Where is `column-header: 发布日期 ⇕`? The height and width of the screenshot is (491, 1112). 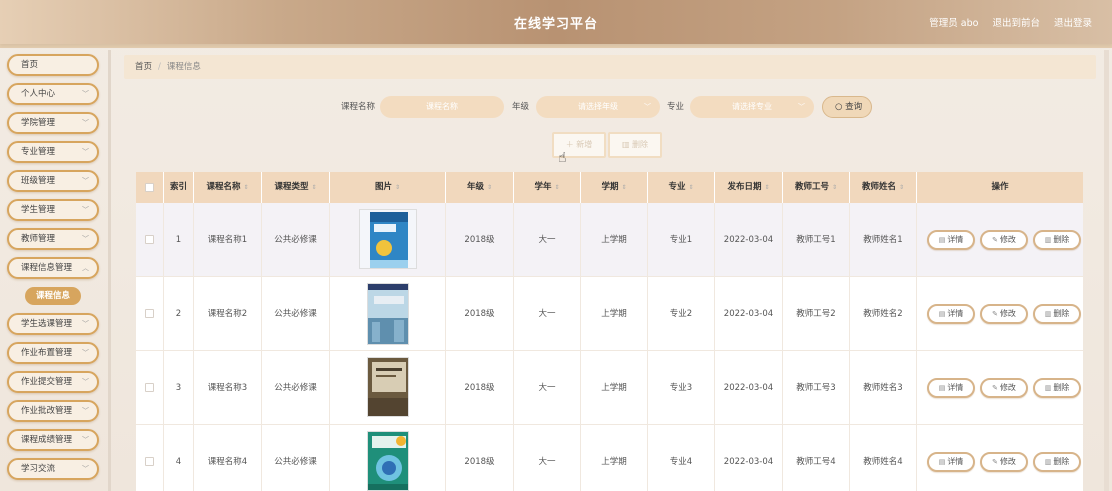
column-header: 发布日期 ⇕ is located at coordinates (749, 187).